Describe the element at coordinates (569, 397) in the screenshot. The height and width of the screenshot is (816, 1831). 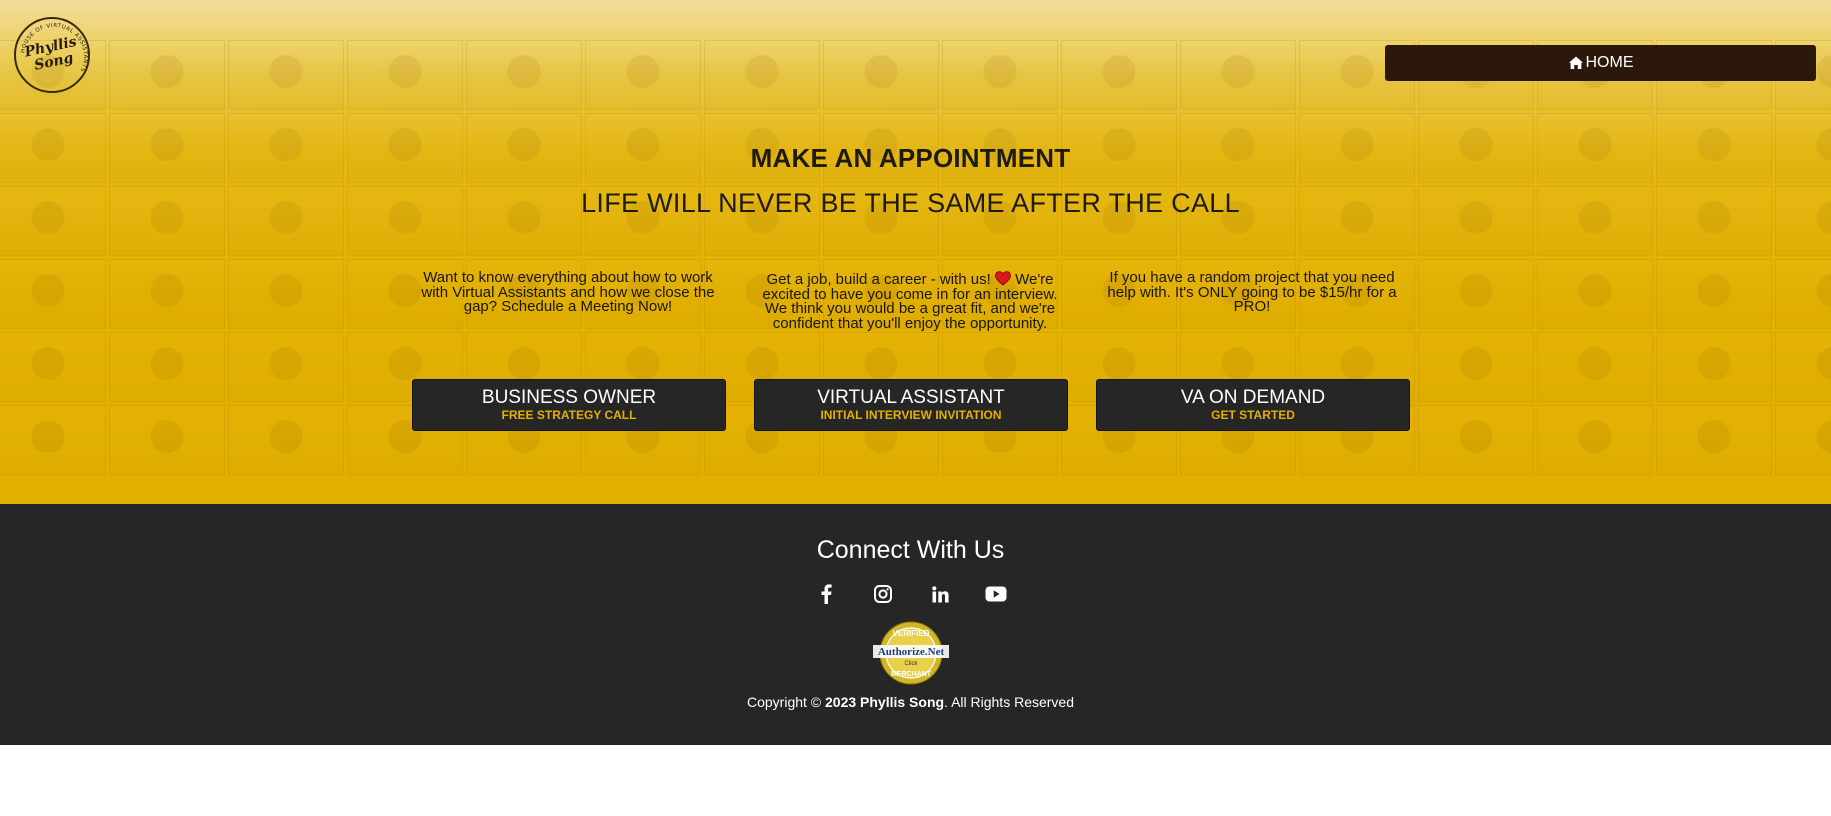
I see `business-owner-button-title: BUSINESS OWNER` at that location.